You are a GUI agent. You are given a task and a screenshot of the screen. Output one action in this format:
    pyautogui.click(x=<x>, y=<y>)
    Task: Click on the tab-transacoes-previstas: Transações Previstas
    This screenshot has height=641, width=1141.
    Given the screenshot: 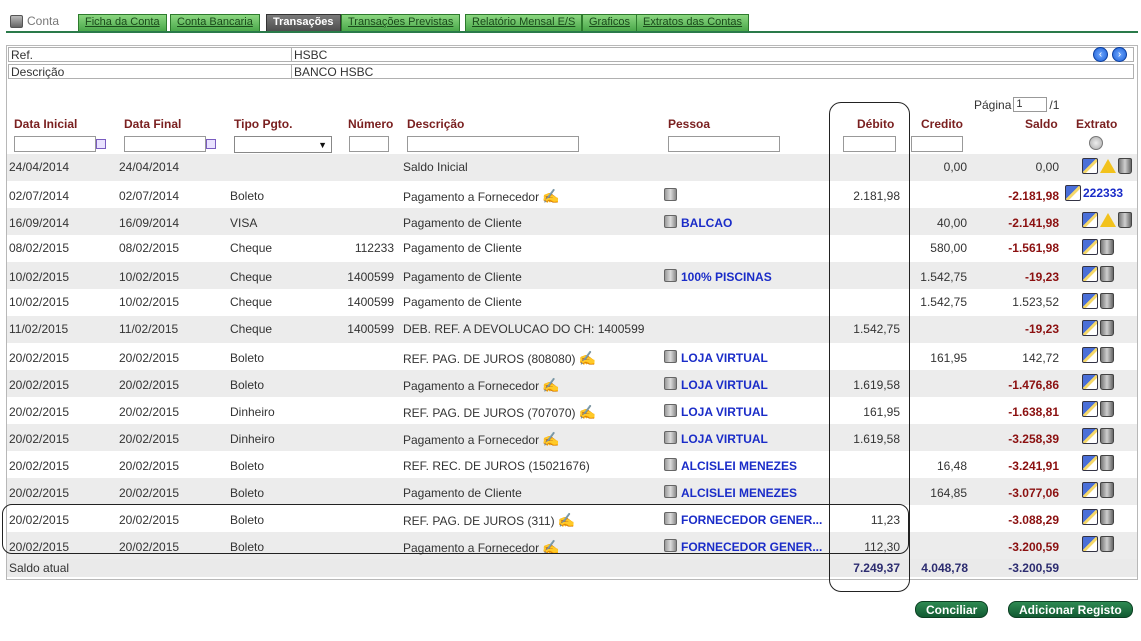 What is the action you would take?
    pyautogui.click(x=401, y=22)
    